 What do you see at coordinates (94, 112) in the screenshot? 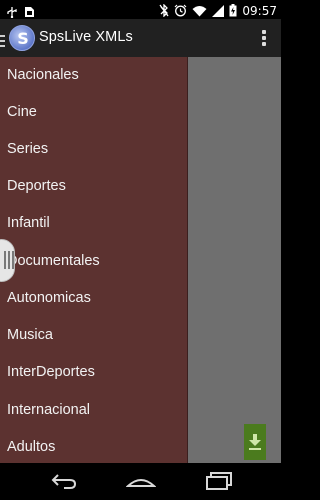
I see `drawer-item-cine: Cine` at bounding box center [94, 112].